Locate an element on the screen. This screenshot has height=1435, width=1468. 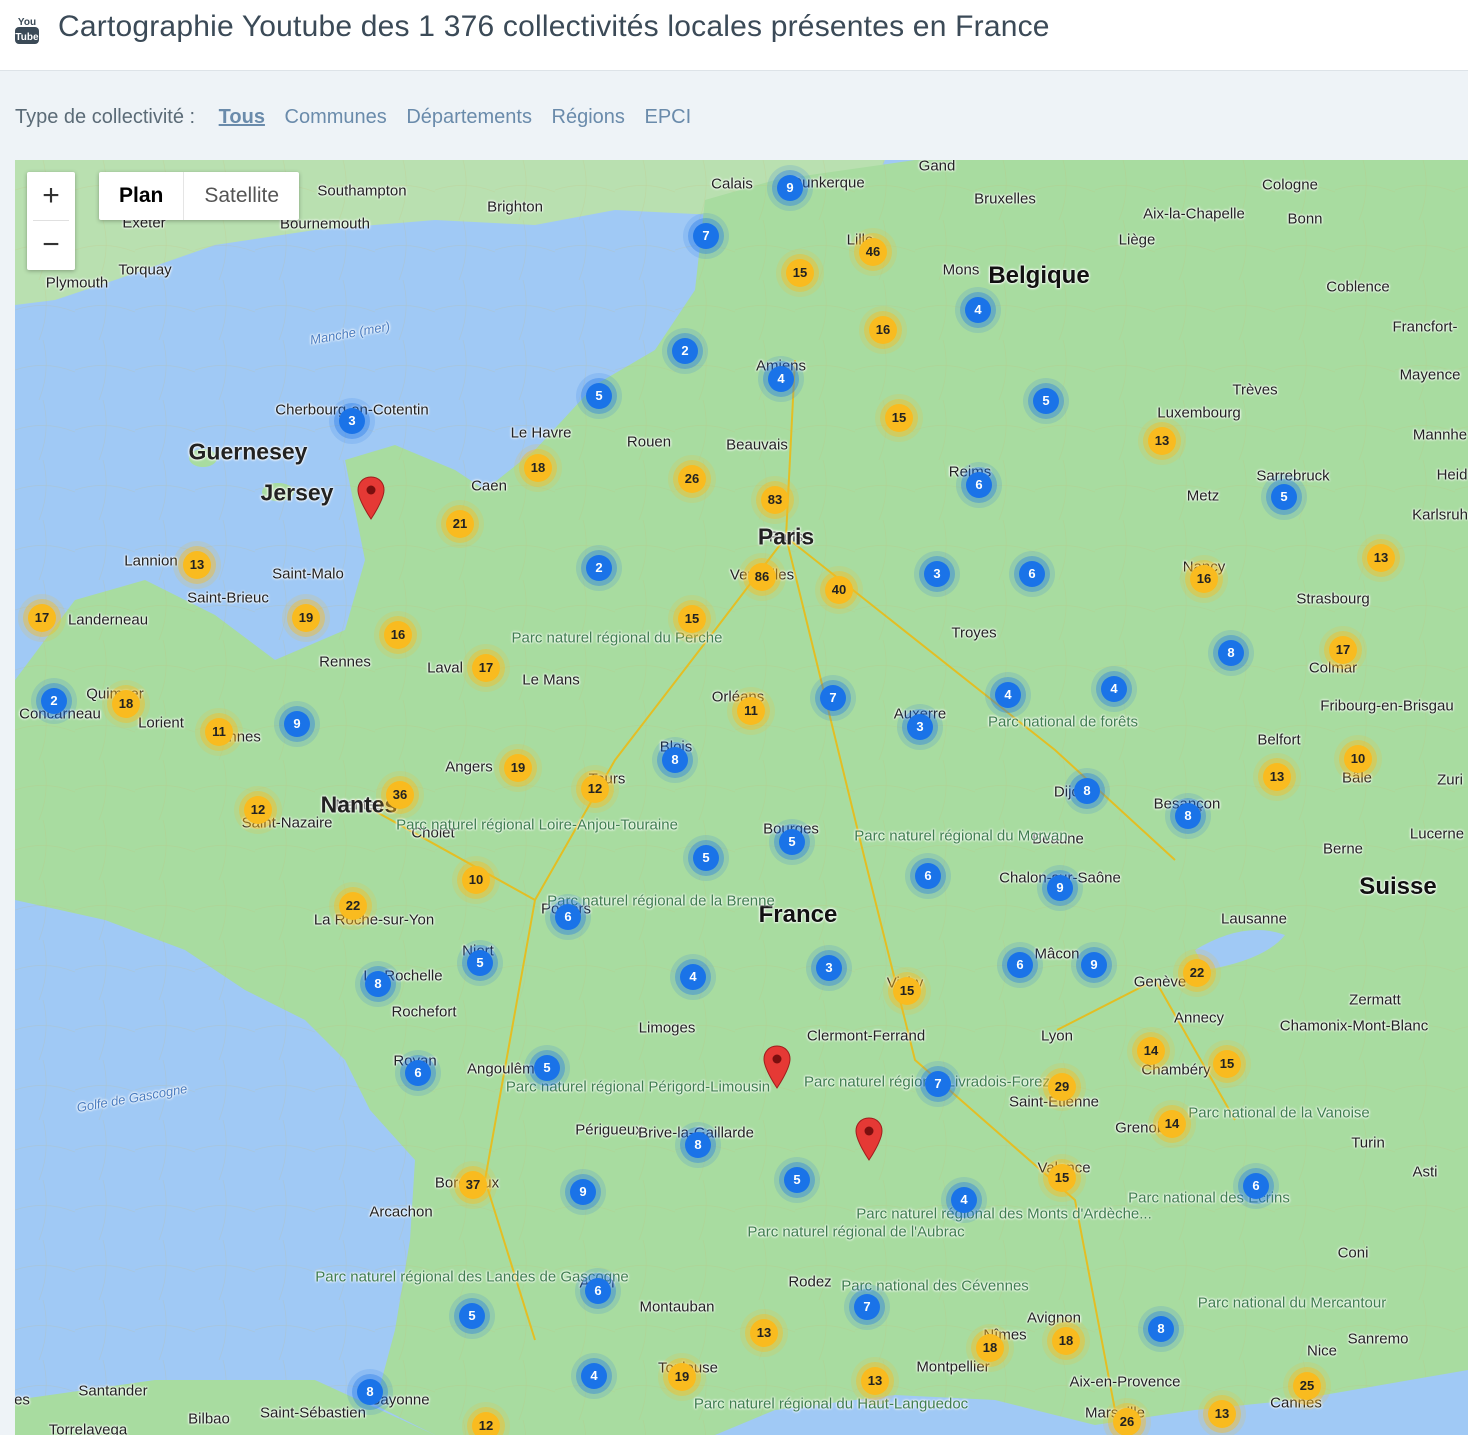
filter-communes: Communes is located at coordinates (336, 117).